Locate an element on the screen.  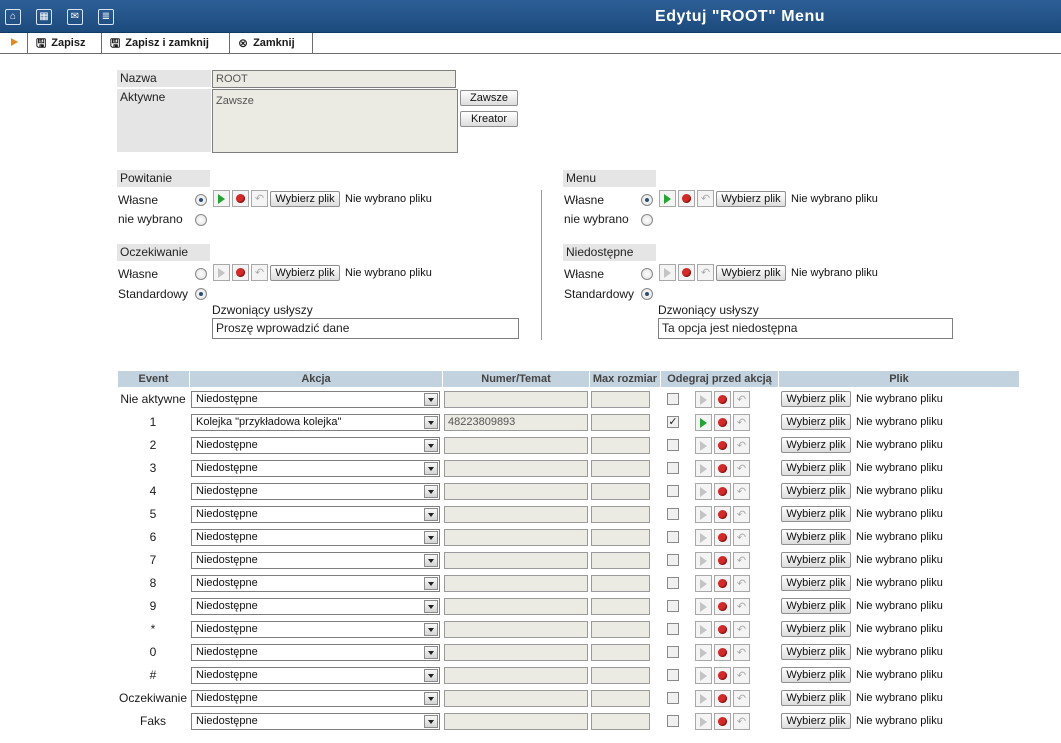
menu-none-radio is located at coordinates (647, 220).